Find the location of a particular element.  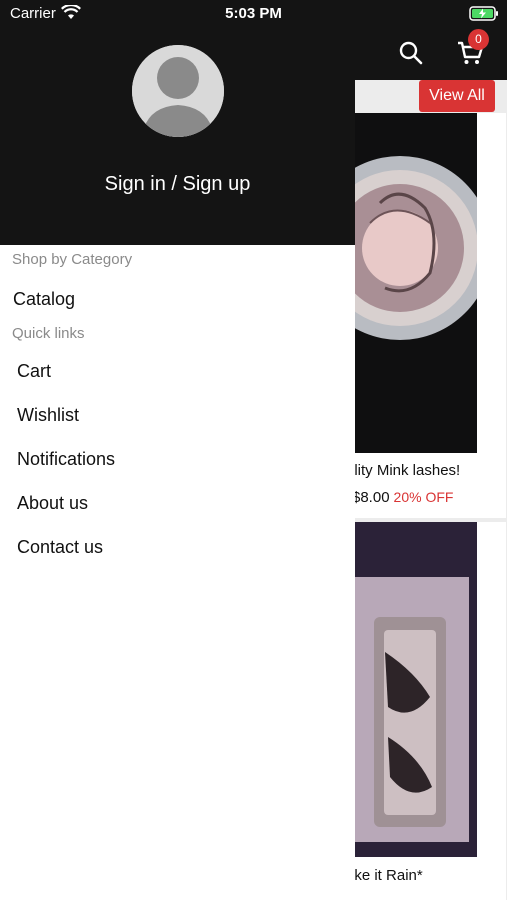

product-title: ality Mink lashes! is located at coordinates (403, 470).